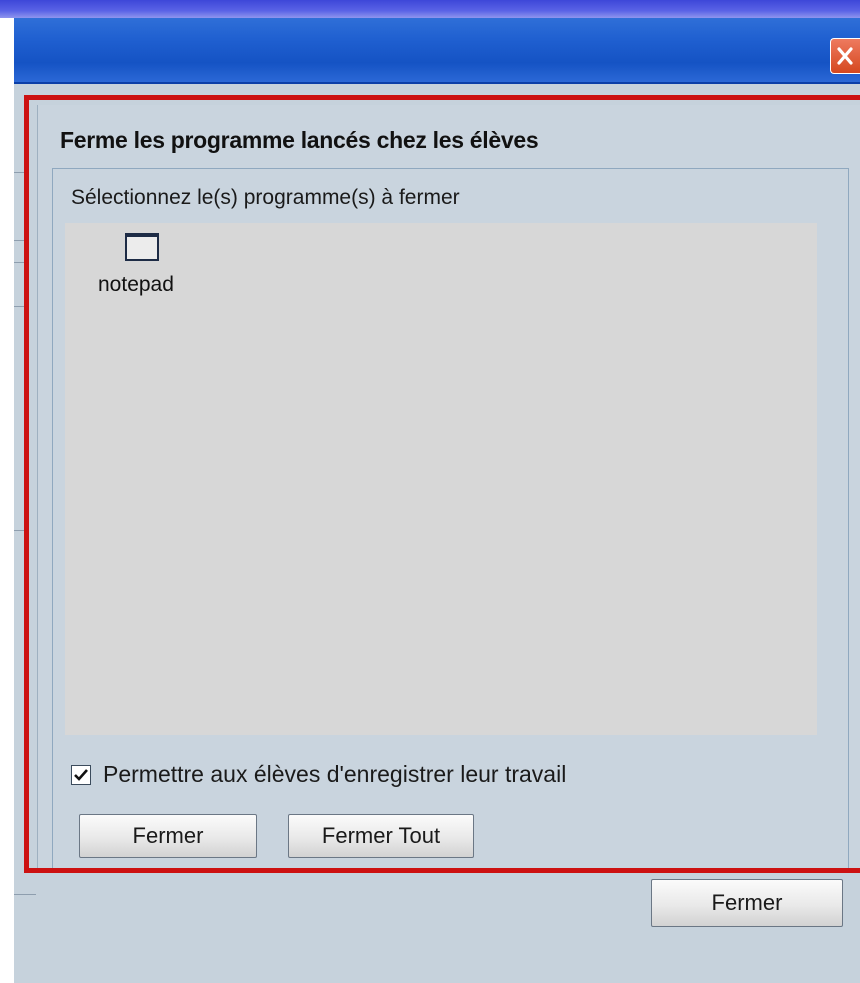  What do you see at coordinates (7, 500) in the screenshot?
I see `slide-margin` at bounding box center [7, 500].